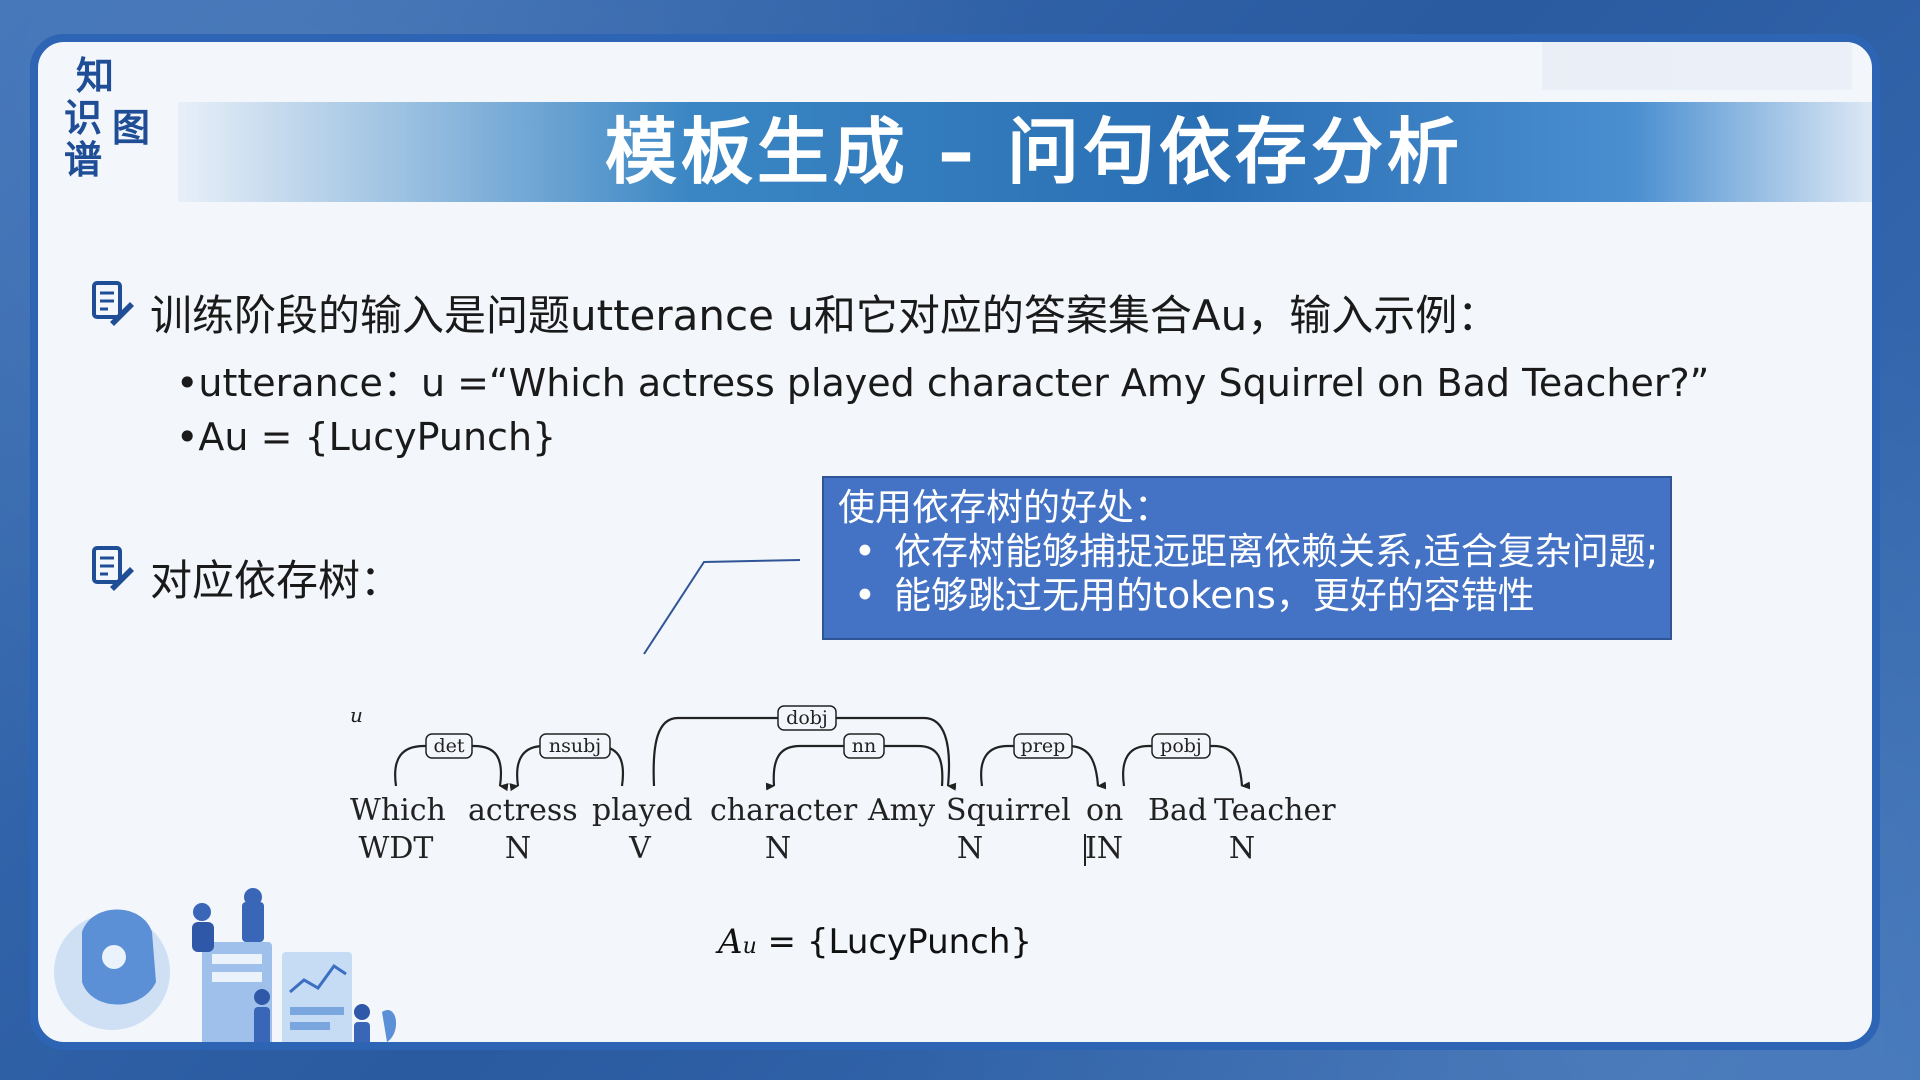 This screenshot has width=1920, height=1080. Describe the element at coordinates (1177, 810) in the screenshot. I see `word: Bad` at that location.